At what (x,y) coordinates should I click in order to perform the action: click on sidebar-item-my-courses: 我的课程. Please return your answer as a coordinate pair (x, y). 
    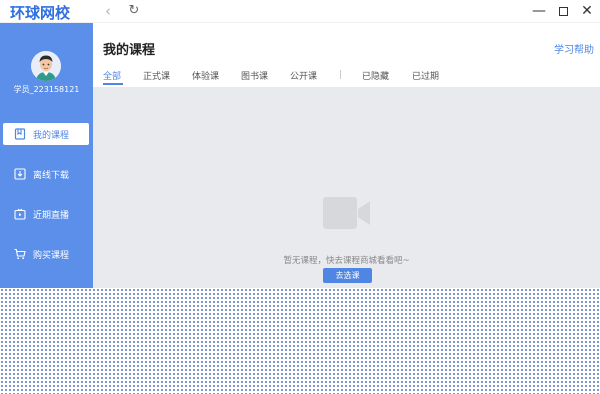
    Looking at the image, I should click on (46, 134).